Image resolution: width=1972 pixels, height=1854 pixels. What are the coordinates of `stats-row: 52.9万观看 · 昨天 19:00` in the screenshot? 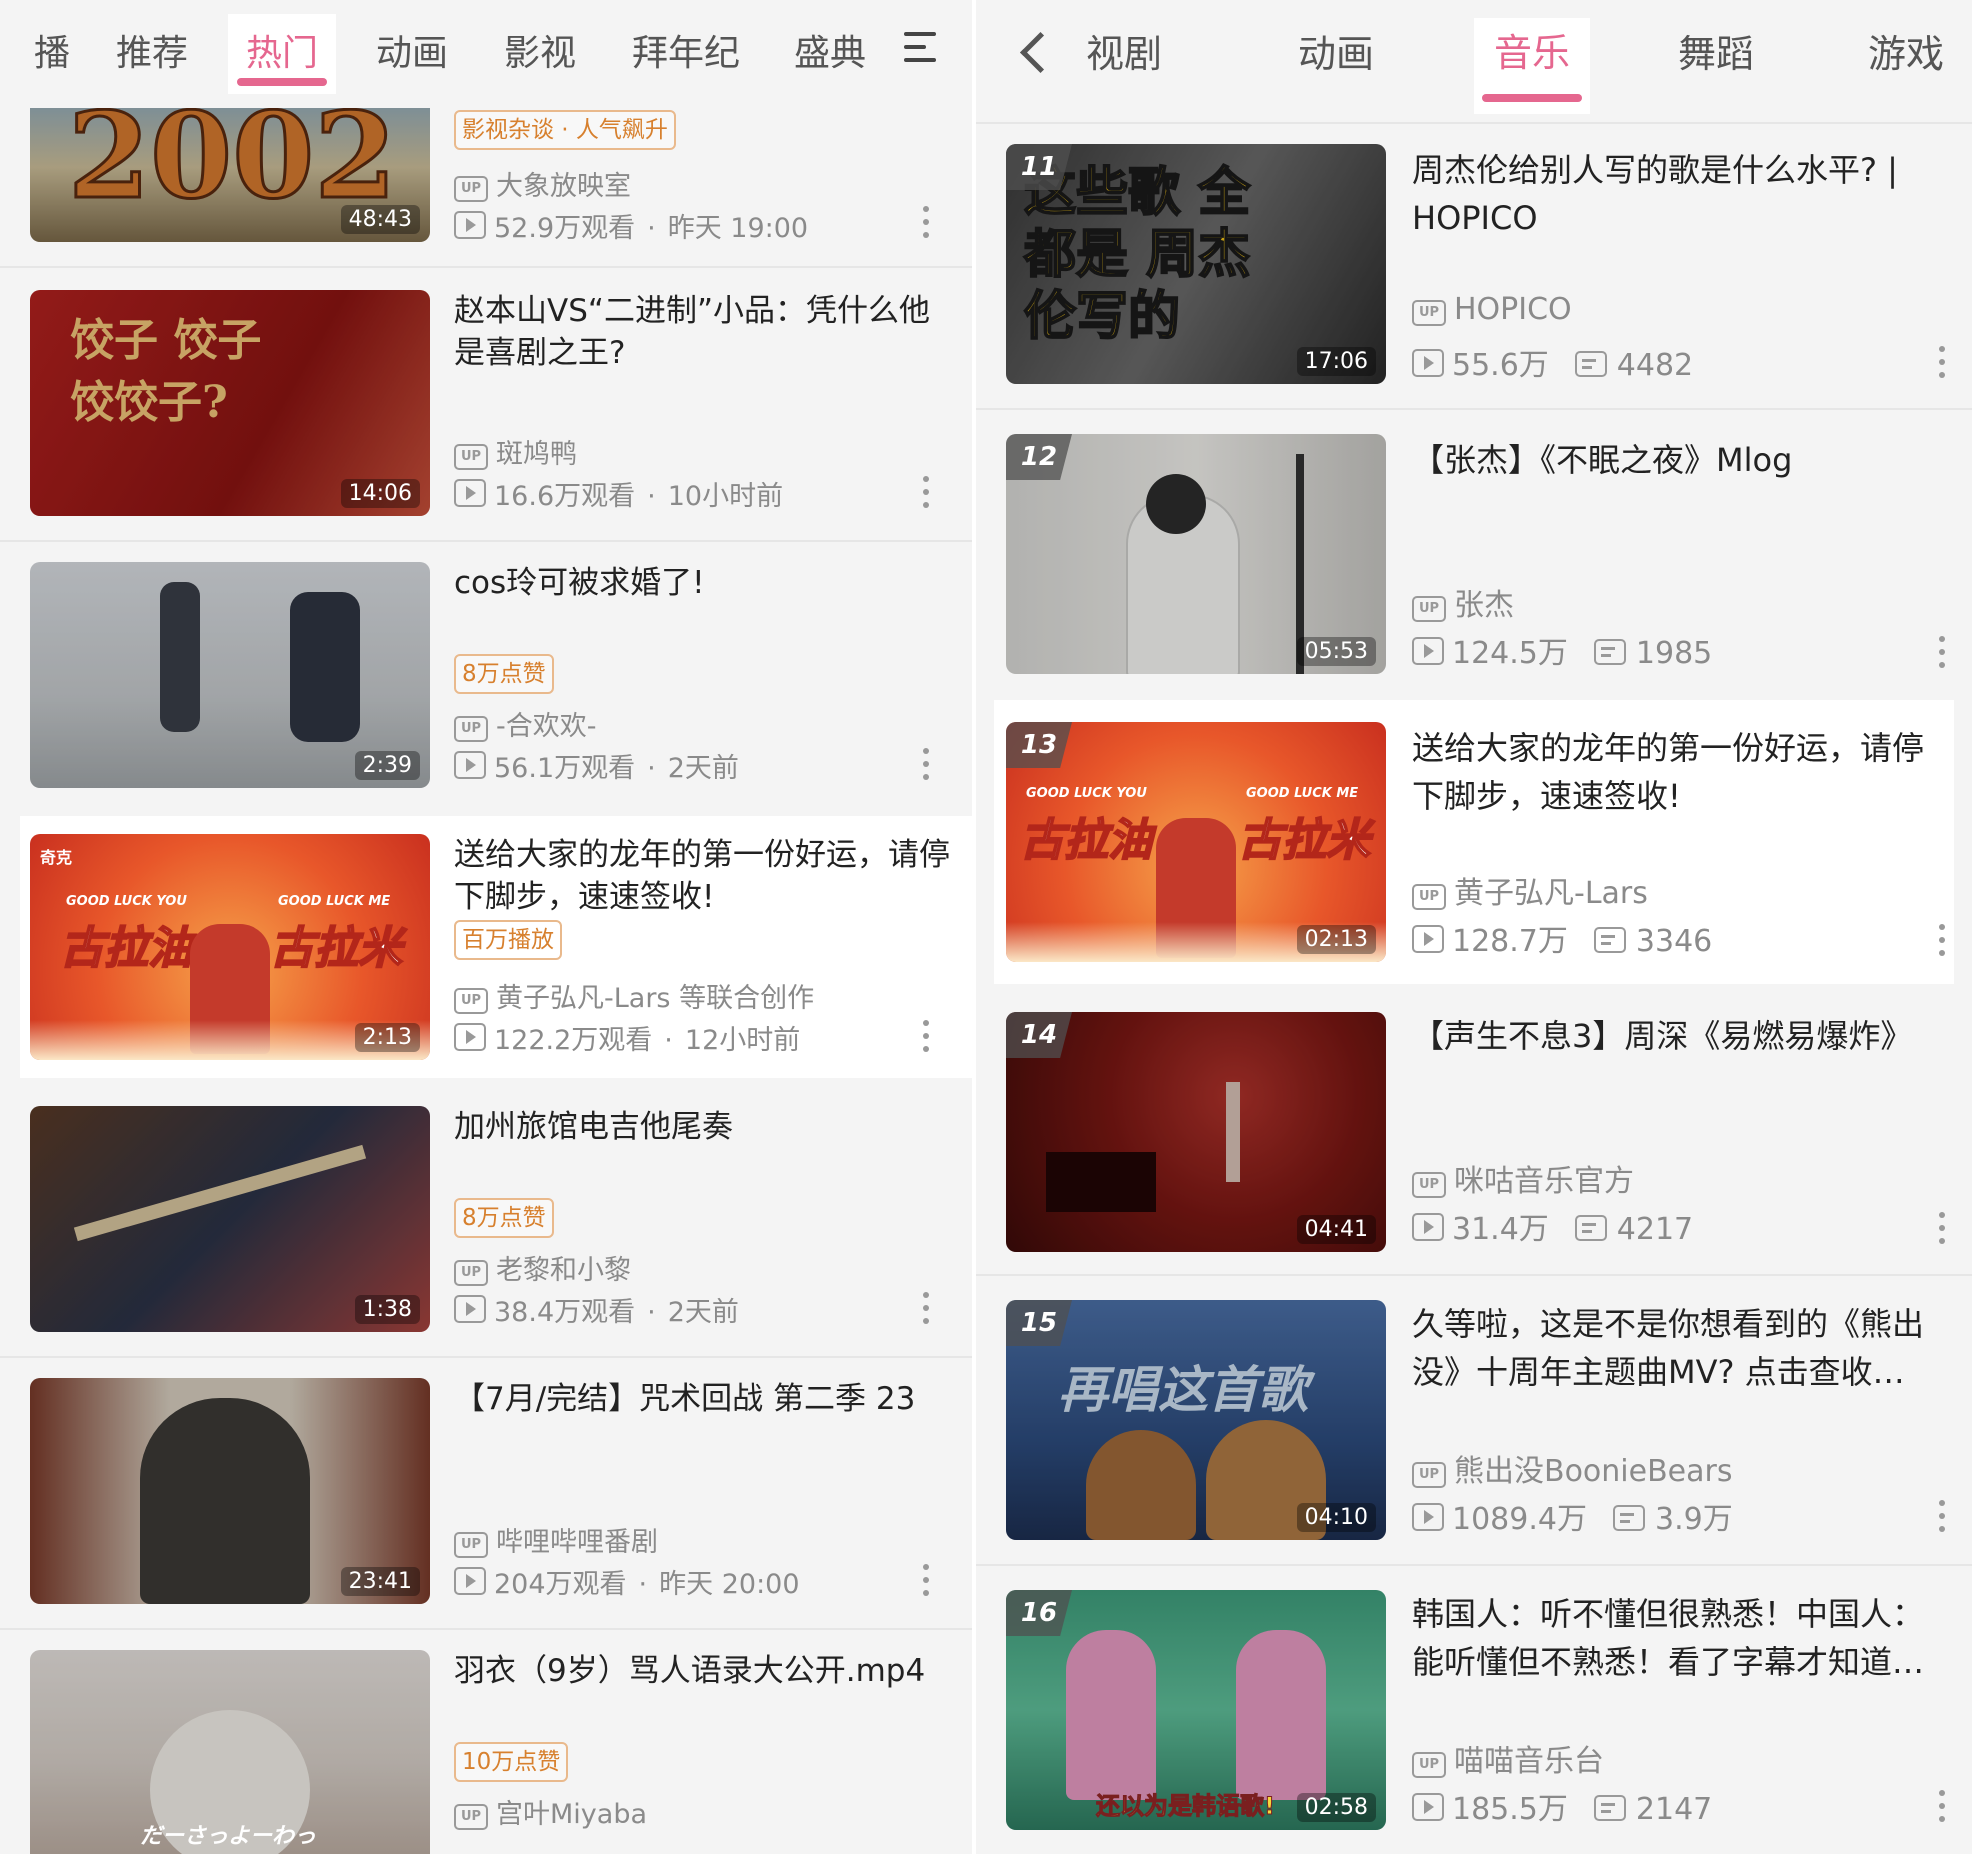 It's located at (631, 225).